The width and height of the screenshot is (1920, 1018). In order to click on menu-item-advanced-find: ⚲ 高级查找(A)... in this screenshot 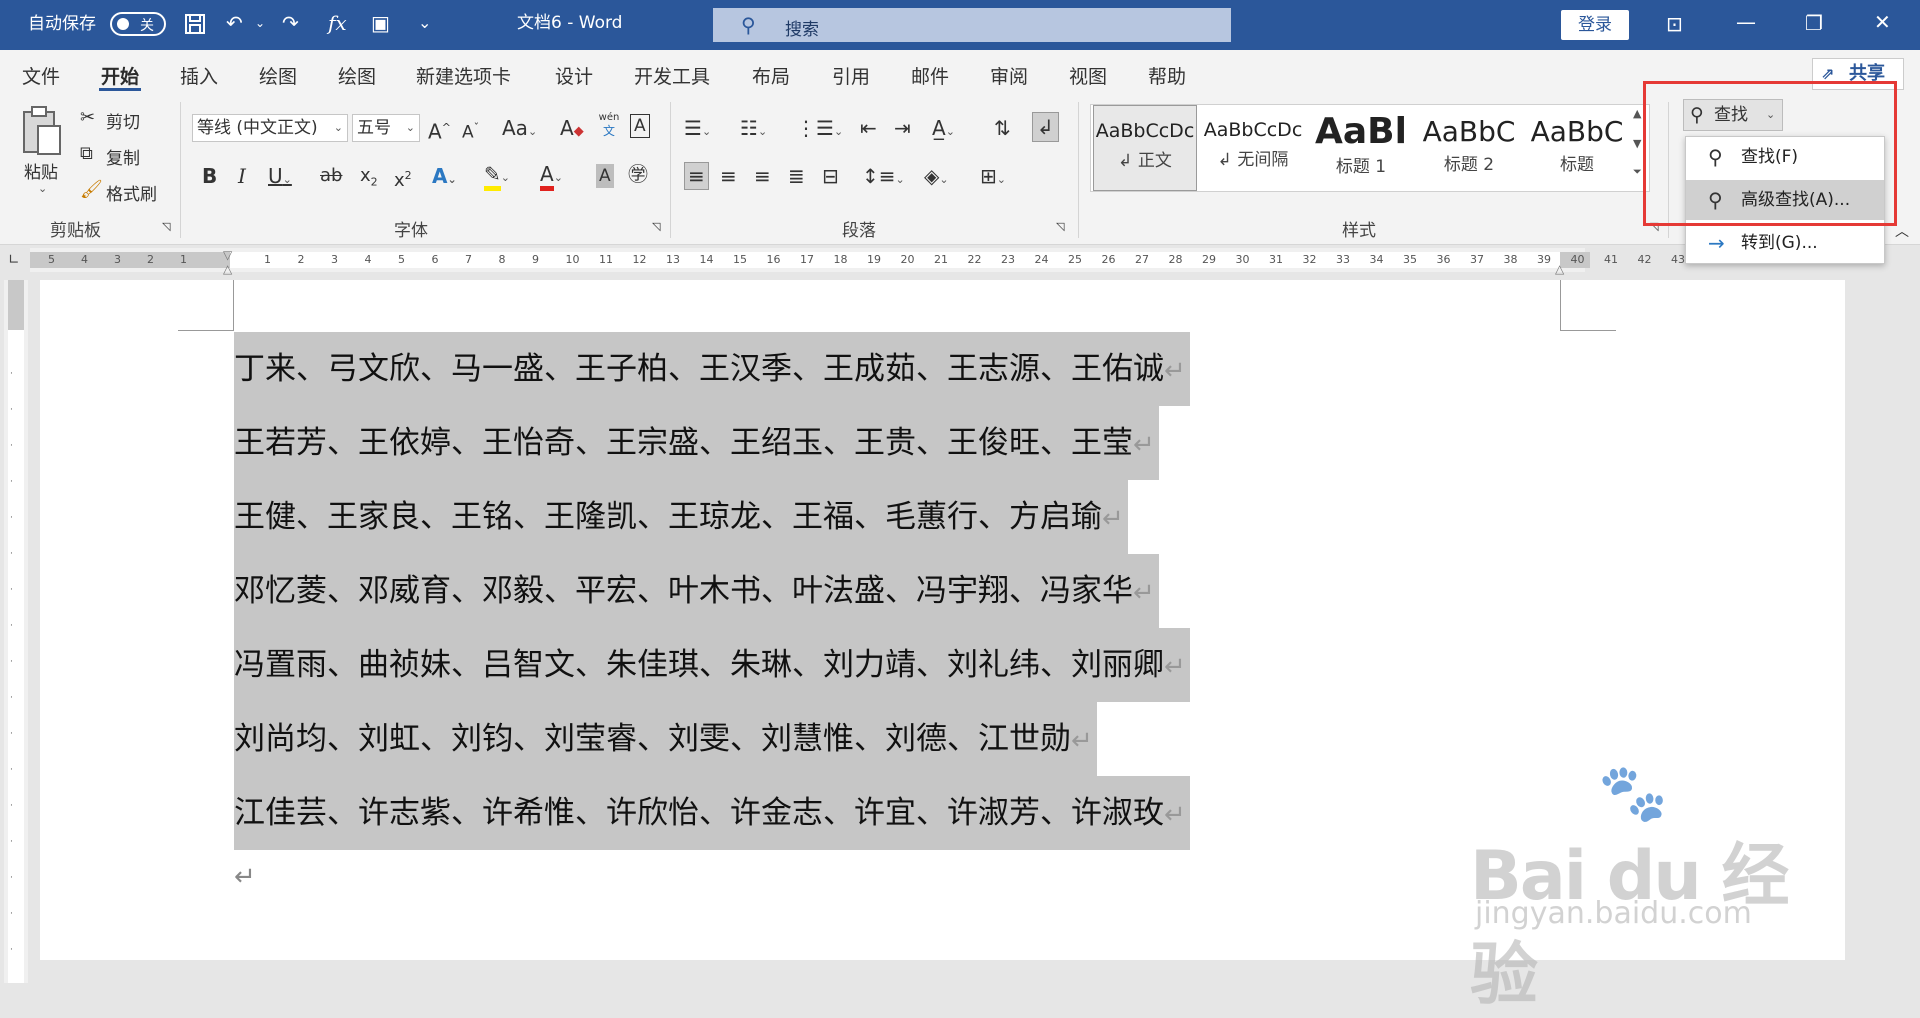, I will do `click(1785, 200)`.